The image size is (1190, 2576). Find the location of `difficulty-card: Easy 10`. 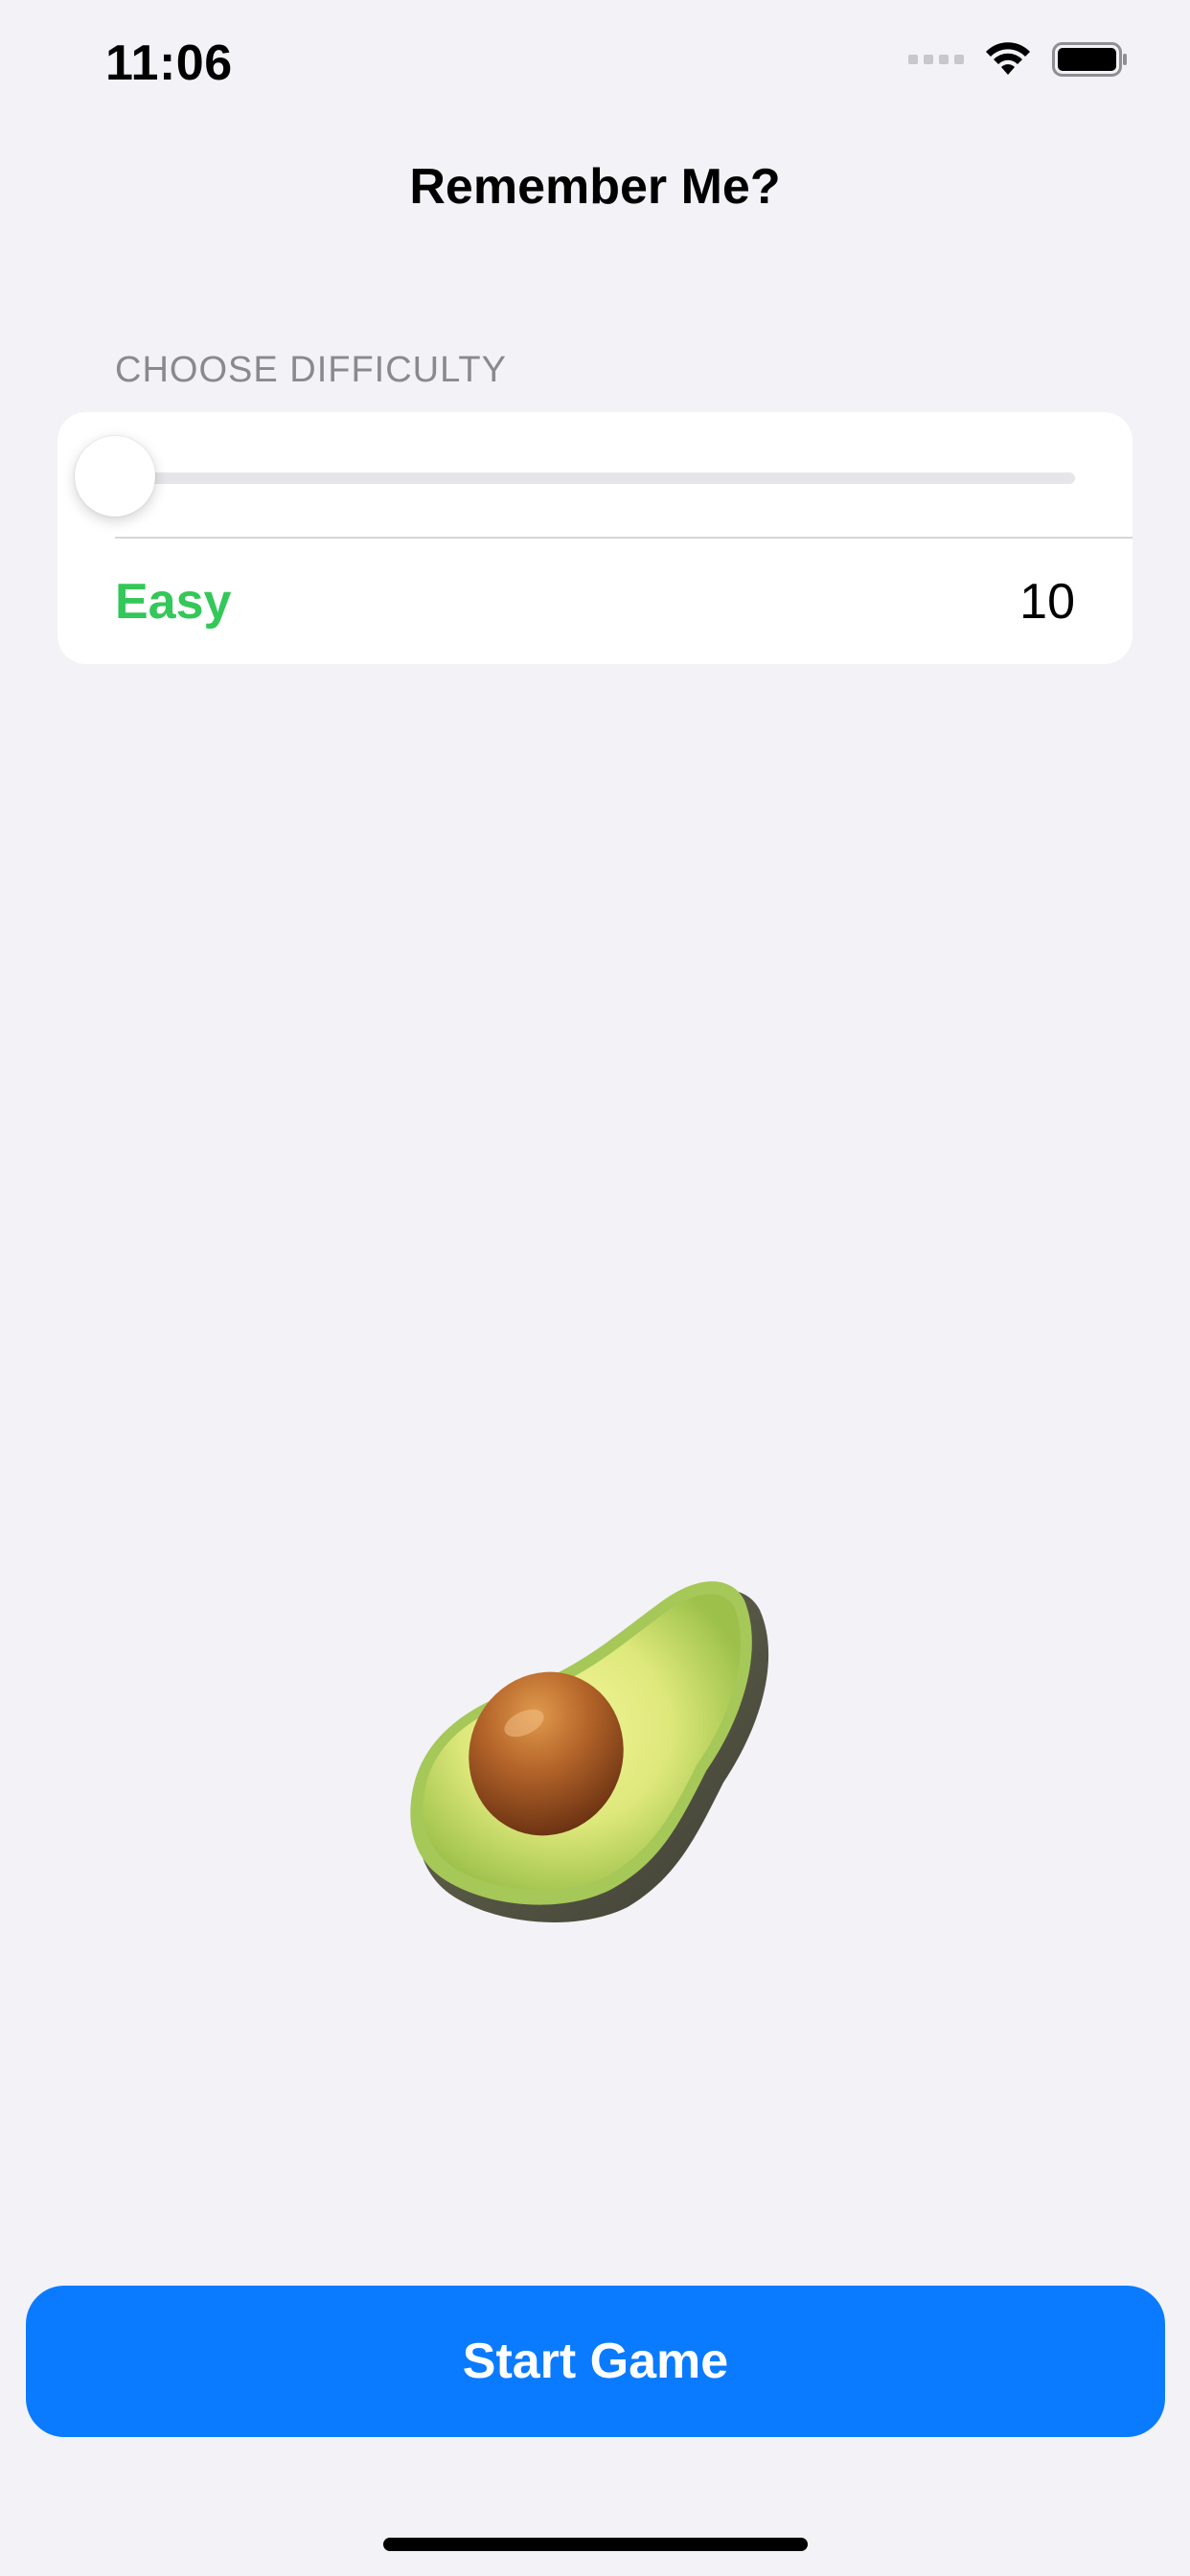

difficulty-card: Easy 10 is located at coordinates (595, 538).